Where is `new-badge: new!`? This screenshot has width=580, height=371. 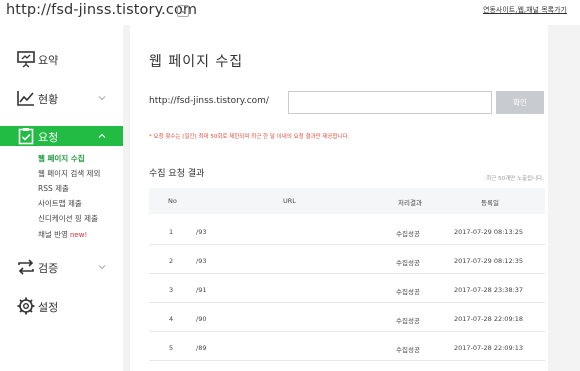 new-badge: new! is located at coordinates (78, 235).